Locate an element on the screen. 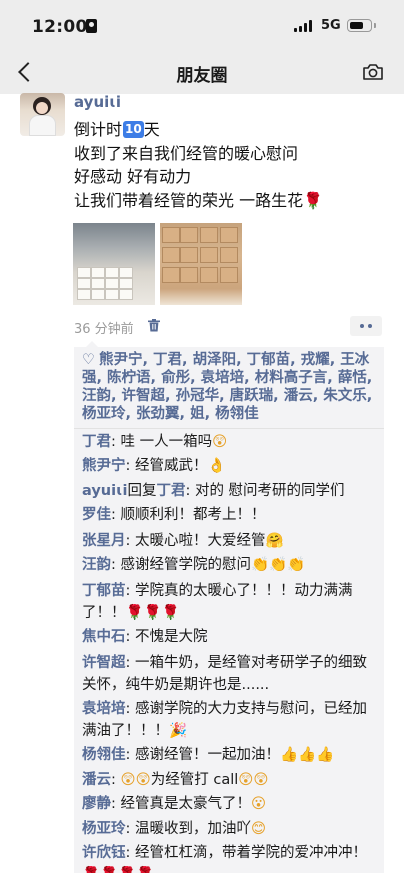 The width and height of the screenshot is (404, 873). comment-author: 潘云 is located at coordinates (96, 780).